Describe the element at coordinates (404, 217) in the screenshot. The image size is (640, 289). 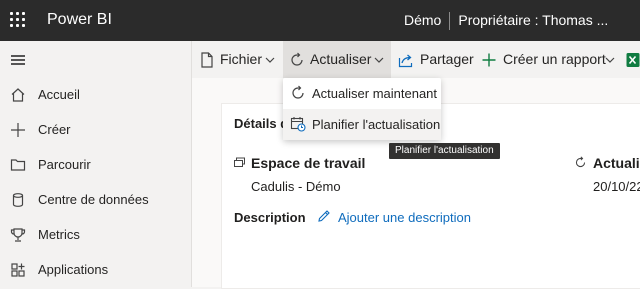
I see `add-description-link: Ajouter une description` at that location.